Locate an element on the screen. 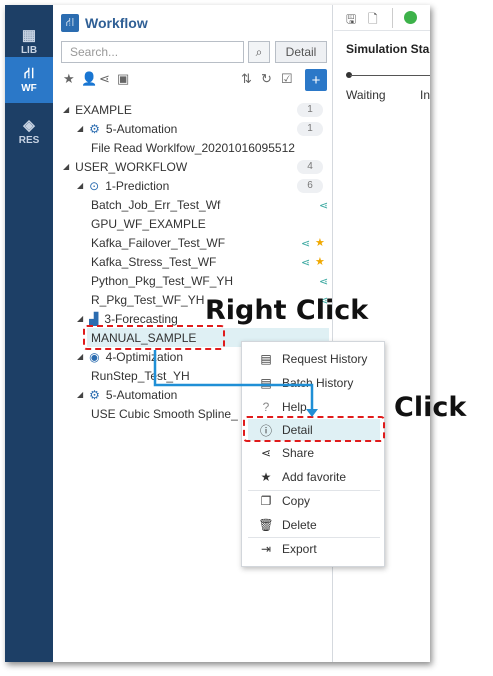  arrow-annotation is located at coordinates (235, 383).